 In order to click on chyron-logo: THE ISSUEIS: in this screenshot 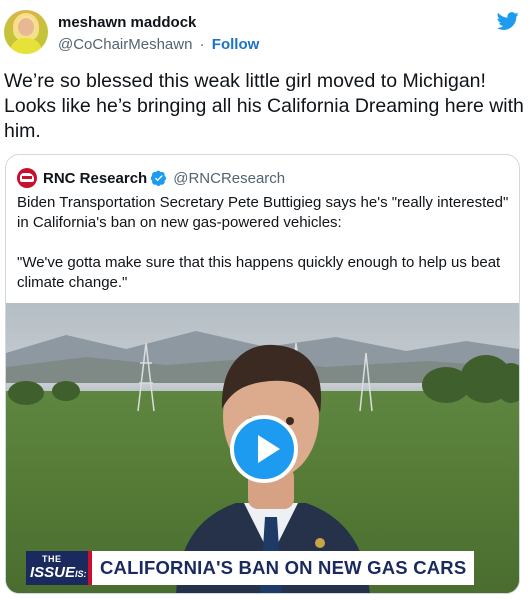, I will do `click(57, 568)`.